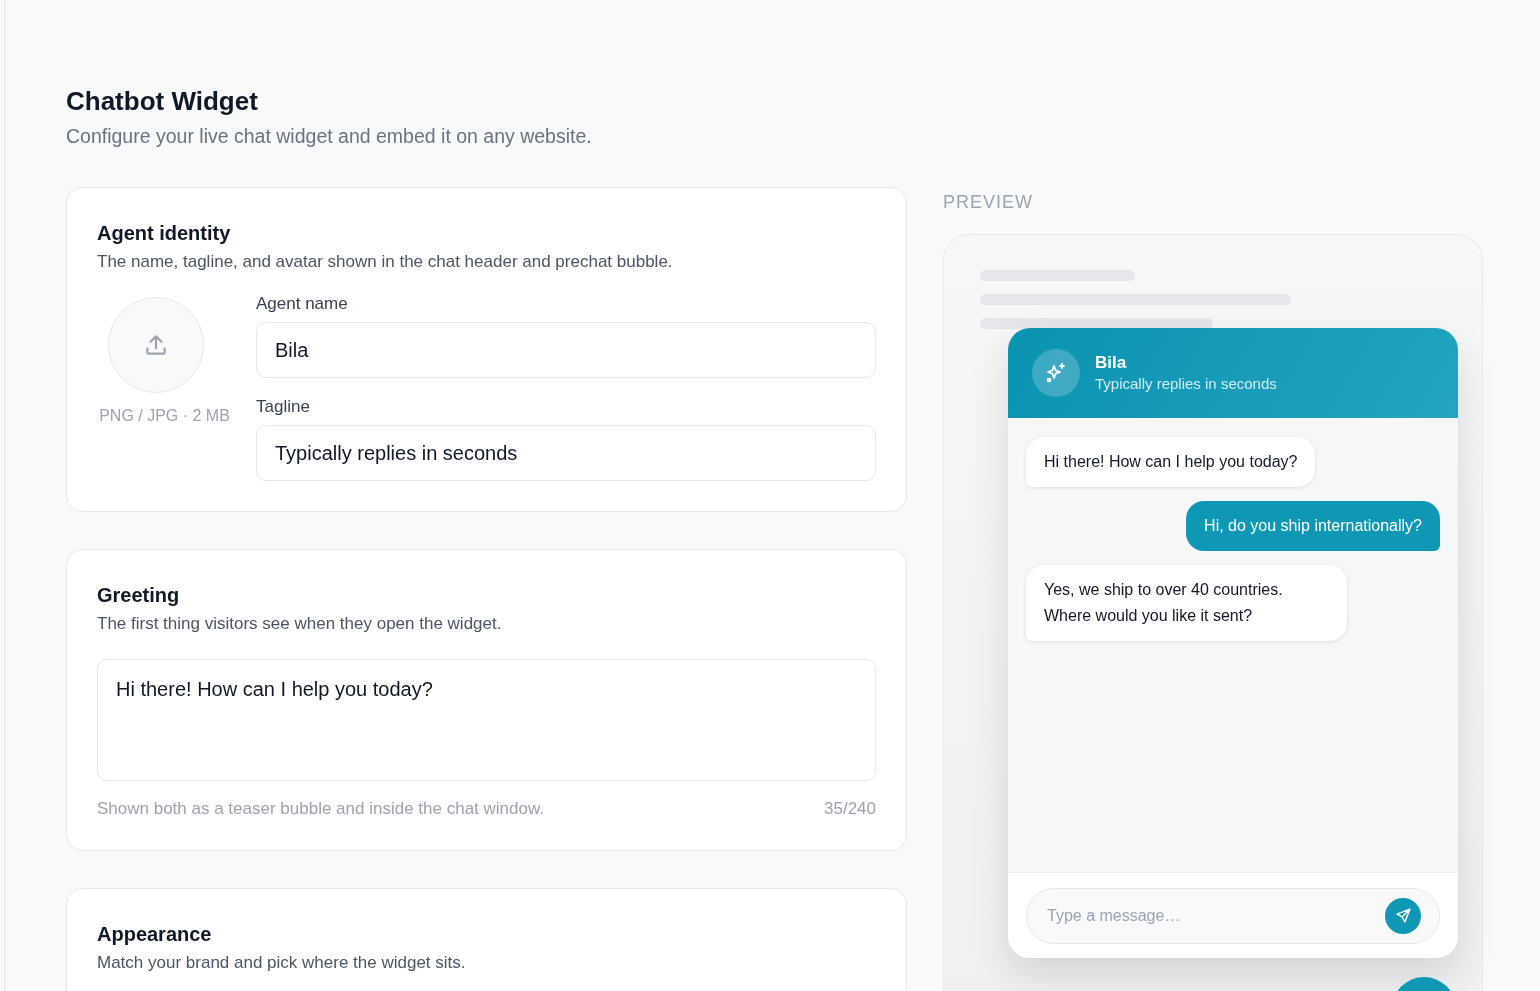 This screenshot has height=991, width=1540. Describe the element at coordinates (566, 453) in the screenshot. I see `input-field: Typically replies in seconds` at that location.